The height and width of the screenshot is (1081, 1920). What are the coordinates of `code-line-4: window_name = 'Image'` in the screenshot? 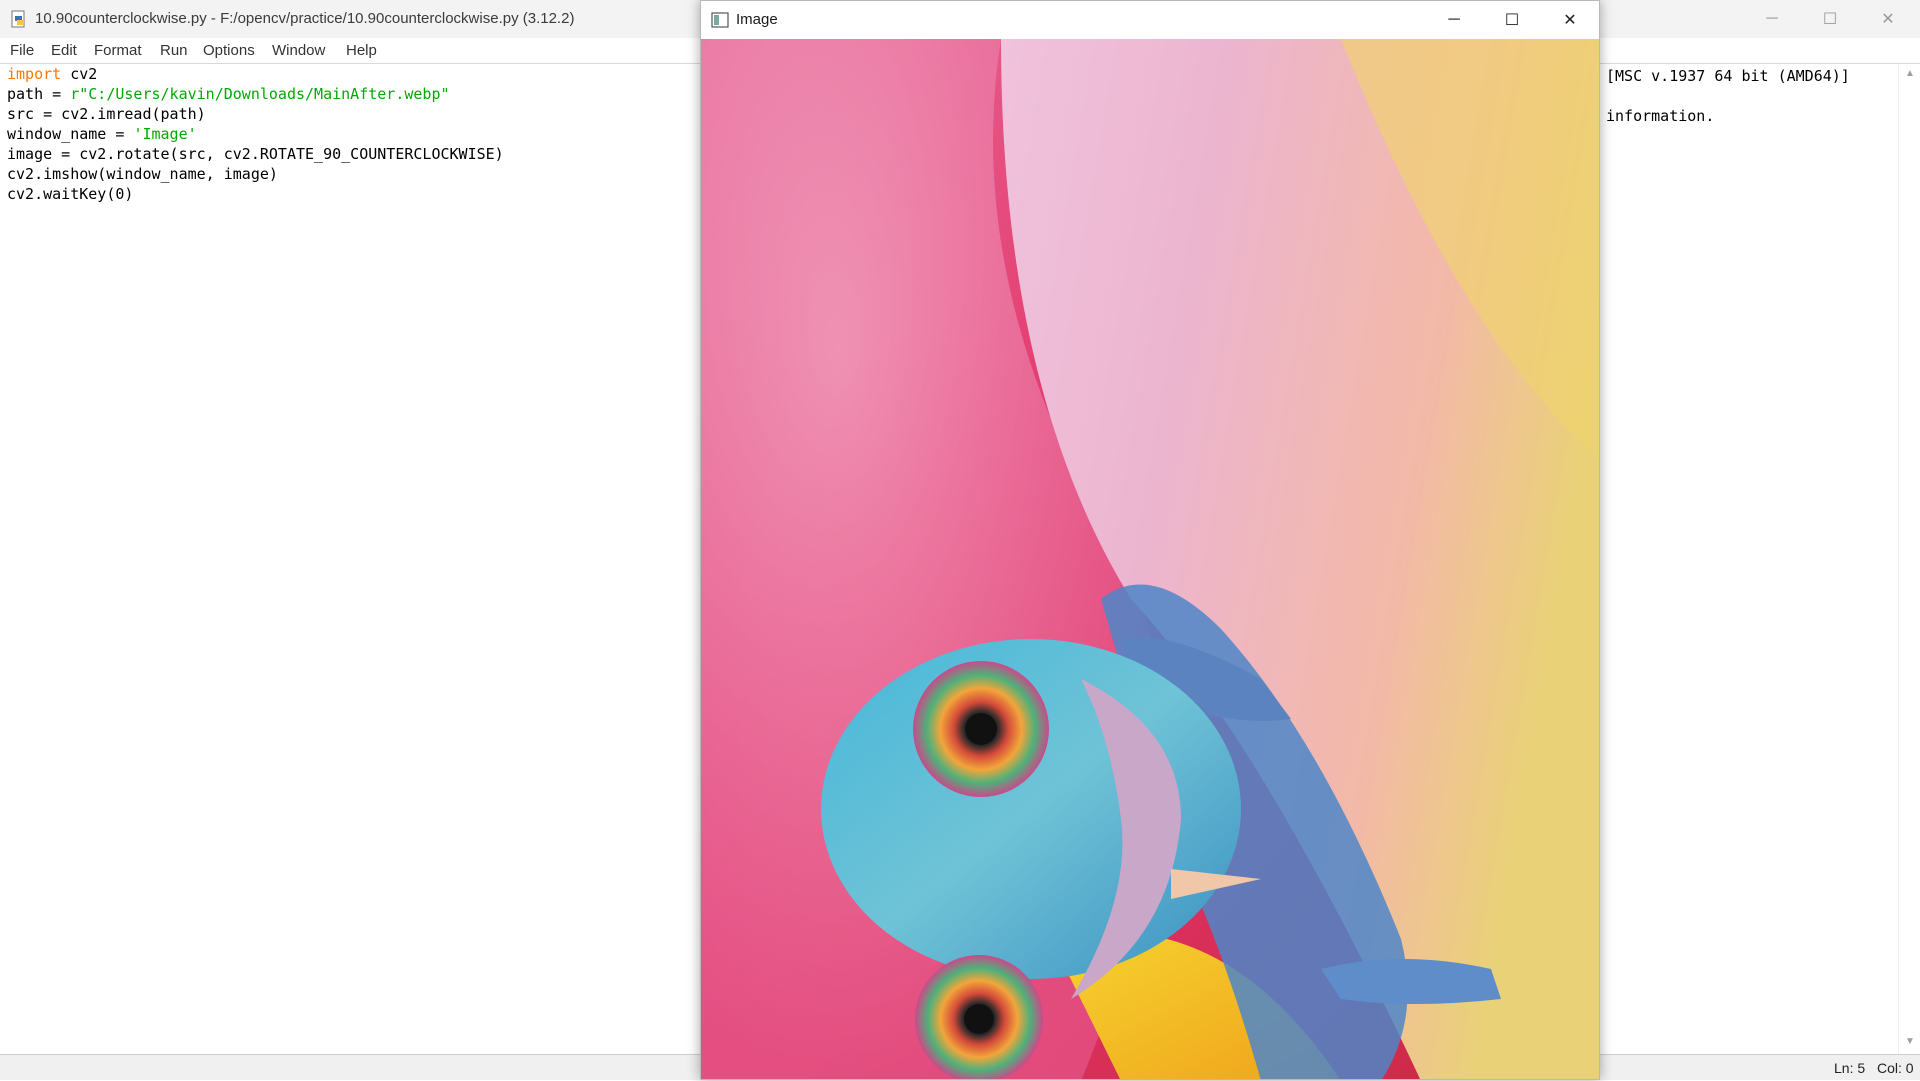 It's located at (102, 134).